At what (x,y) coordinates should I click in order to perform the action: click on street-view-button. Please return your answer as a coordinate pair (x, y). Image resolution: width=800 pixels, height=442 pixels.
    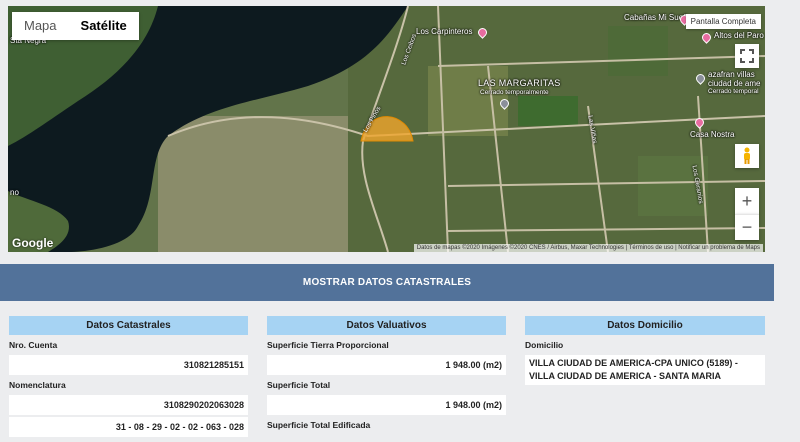
    Looking at the image, I should click on (747, 156).